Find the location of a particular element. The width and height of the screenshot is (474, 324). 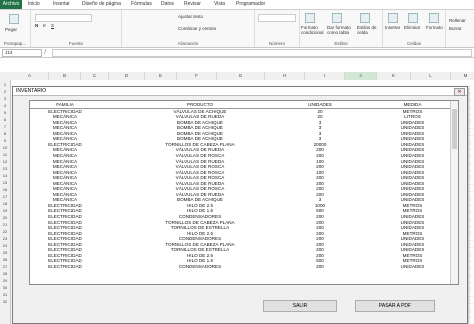

column-header-L: L is located at coordinates (431, 76).